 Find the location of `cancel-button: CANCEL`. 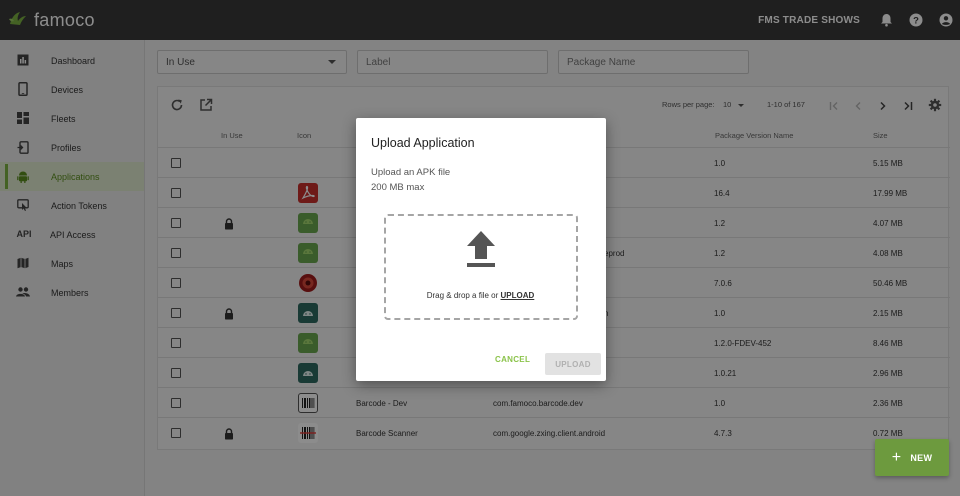

cancel-button: CANCEL is located at coordinates (512, 359).